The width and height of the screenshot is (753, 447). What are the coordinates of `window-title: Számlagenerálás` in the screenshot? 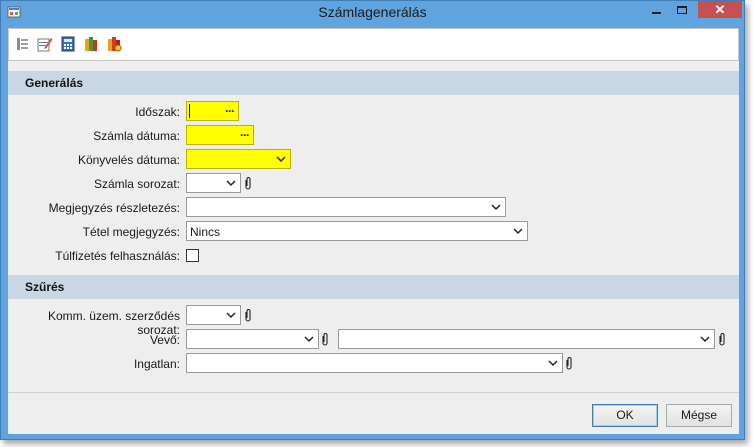 It's located at (372, 12).